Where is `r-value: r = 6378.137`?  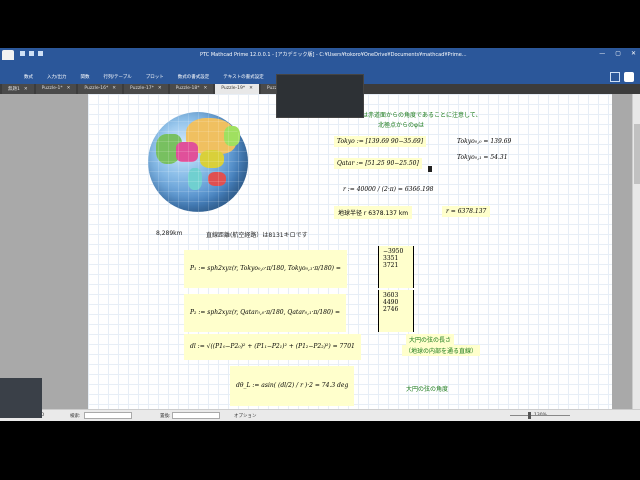 r-value: r = 6378.137 is located at coordinates (466, 211).